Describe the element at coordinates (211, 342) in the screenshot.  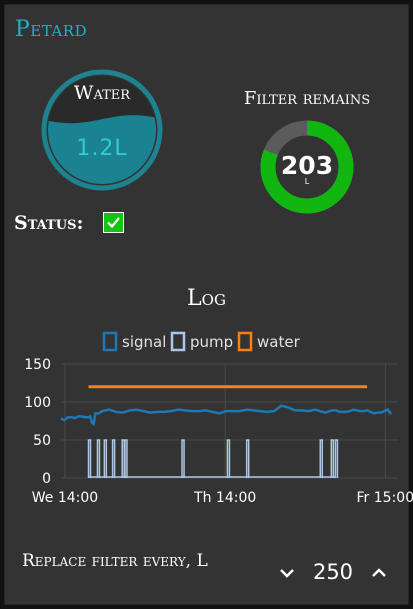
I see `legend-label-pump: pump` at that location.